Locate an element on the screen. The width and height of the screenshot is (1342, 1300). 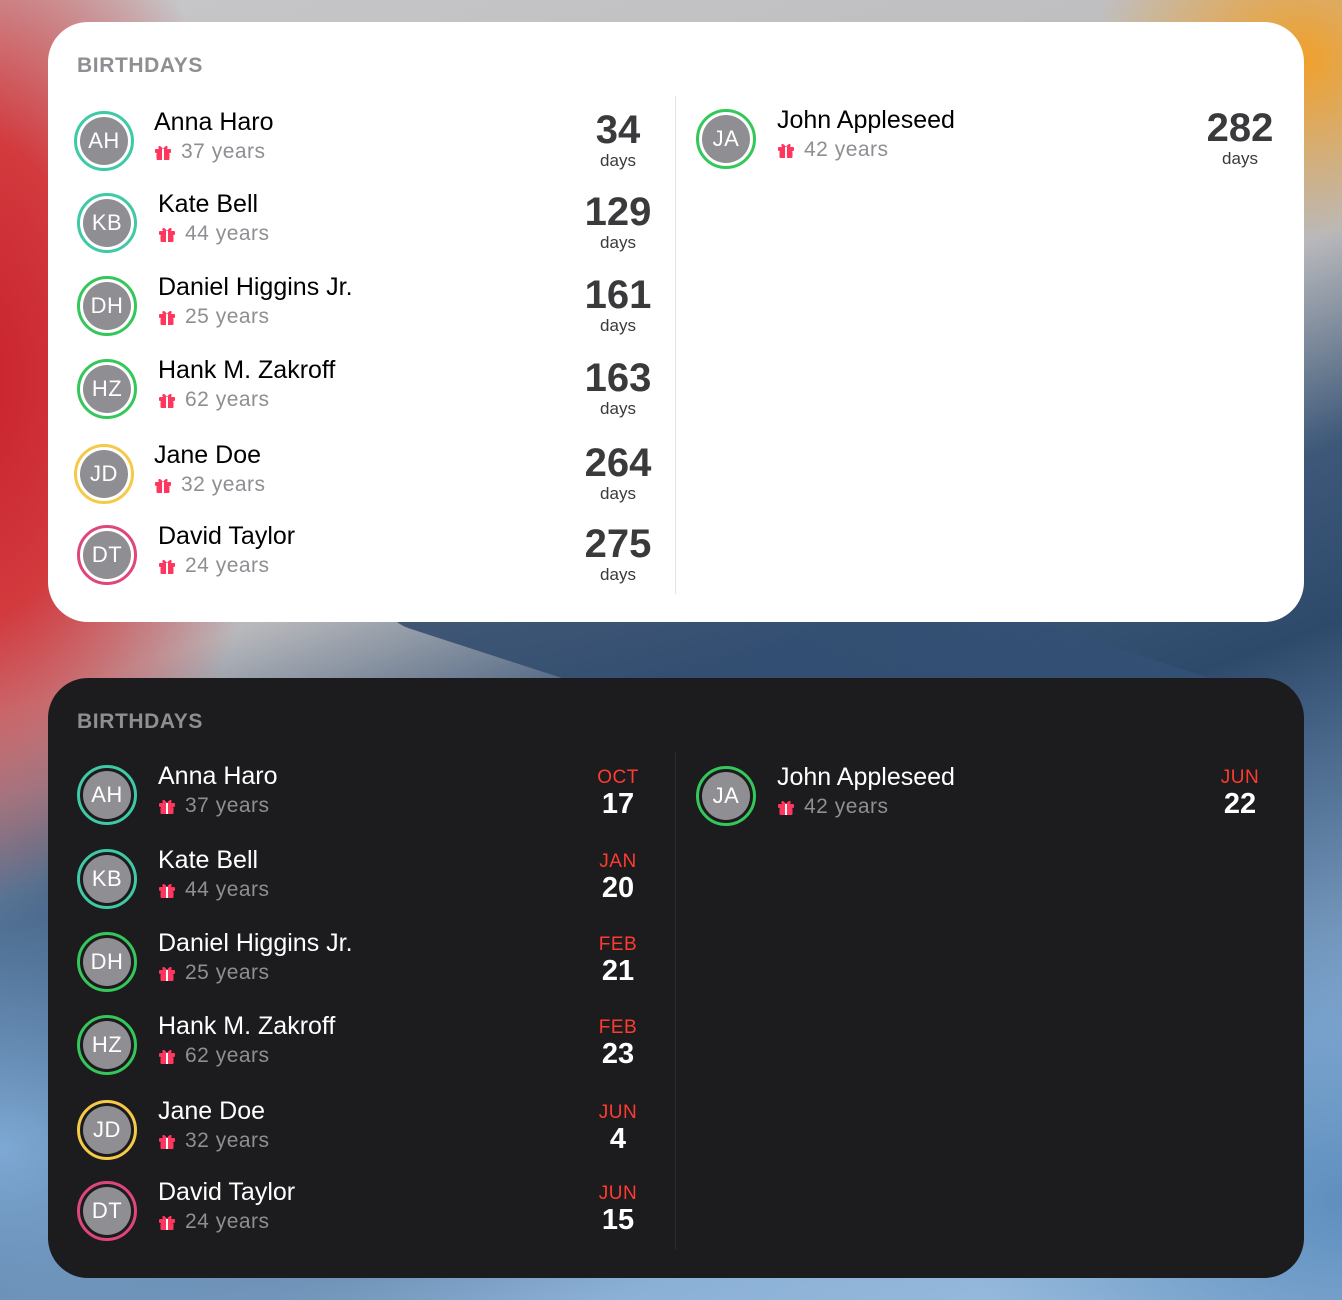
days-countdown: 34 days is located at coordinates (618, 139).